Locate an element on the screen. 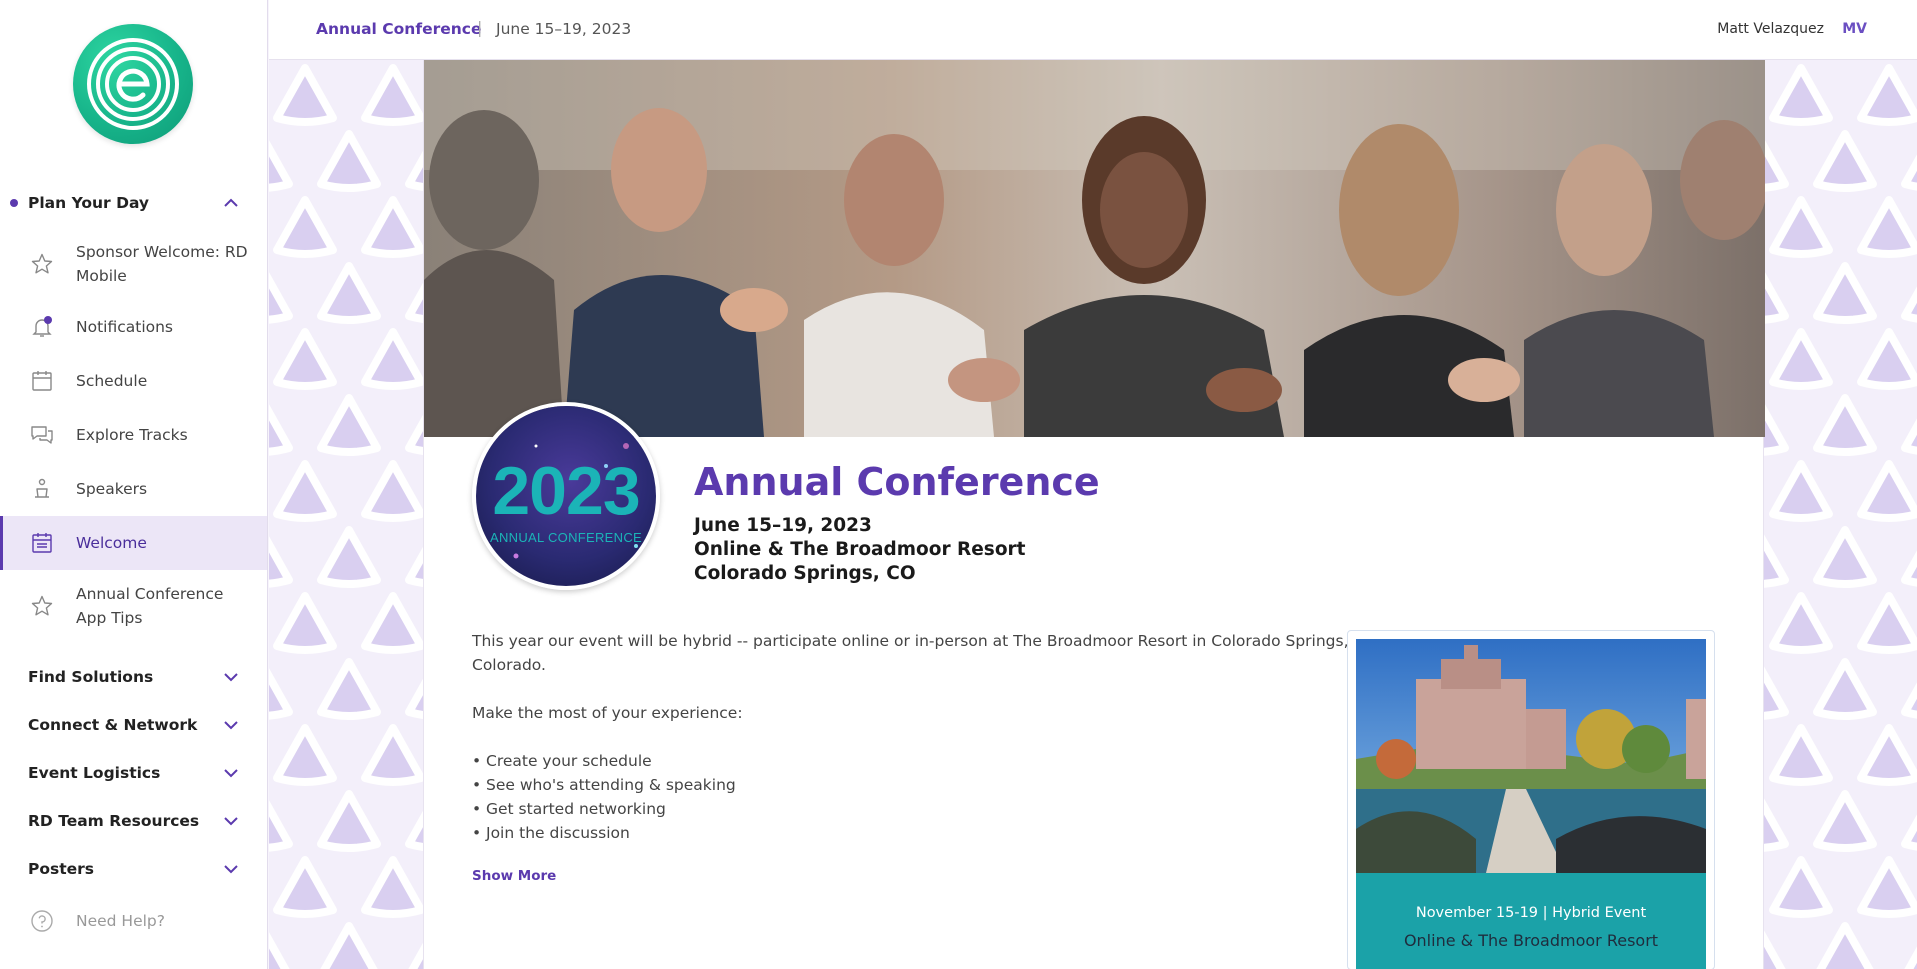 This screenshot has height=969, width=1917. app-logo is located at coordinates (133, 84).